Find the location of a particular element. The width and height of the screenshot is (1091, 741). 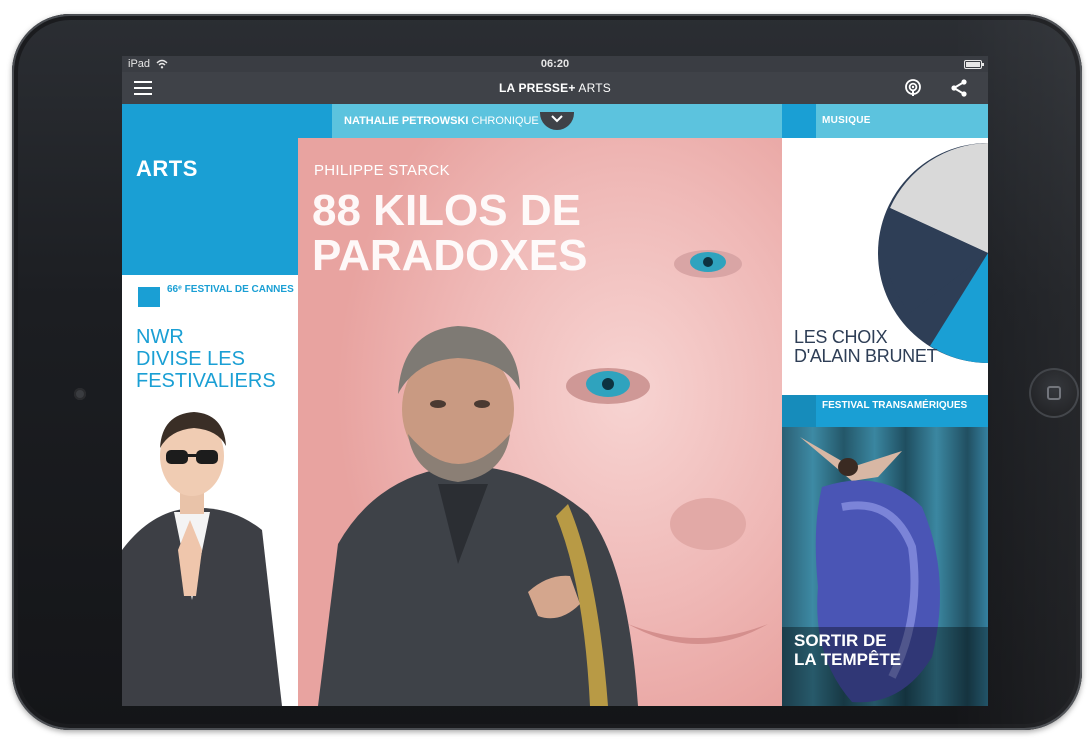

festival-marker is located at coordinates (149, 297).